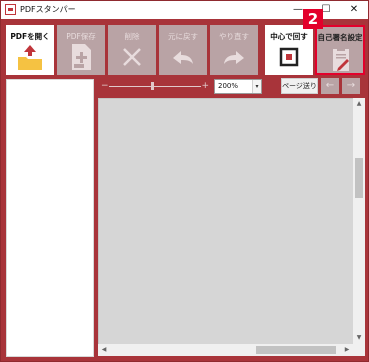  I want to click on center-rotate-label: 中心で回す, so click(289, 36).